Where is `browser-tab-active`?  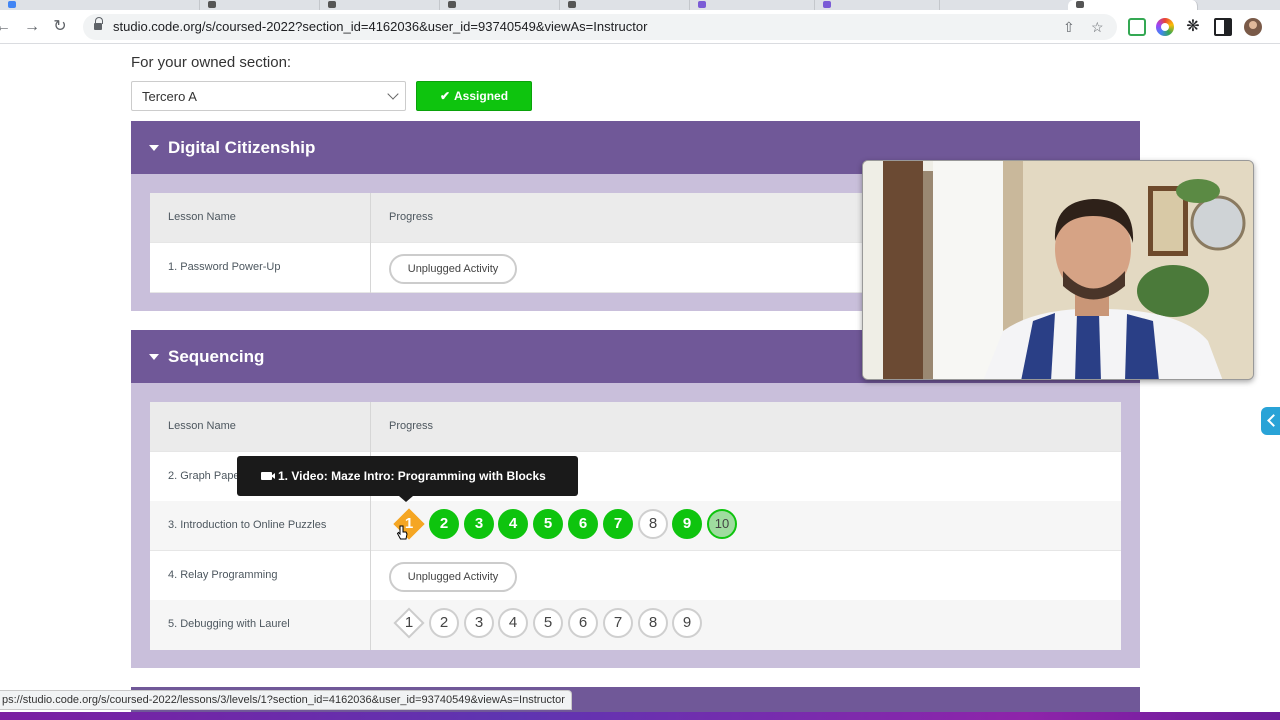
browser-tab-active is located at coordinates (1133, 5).